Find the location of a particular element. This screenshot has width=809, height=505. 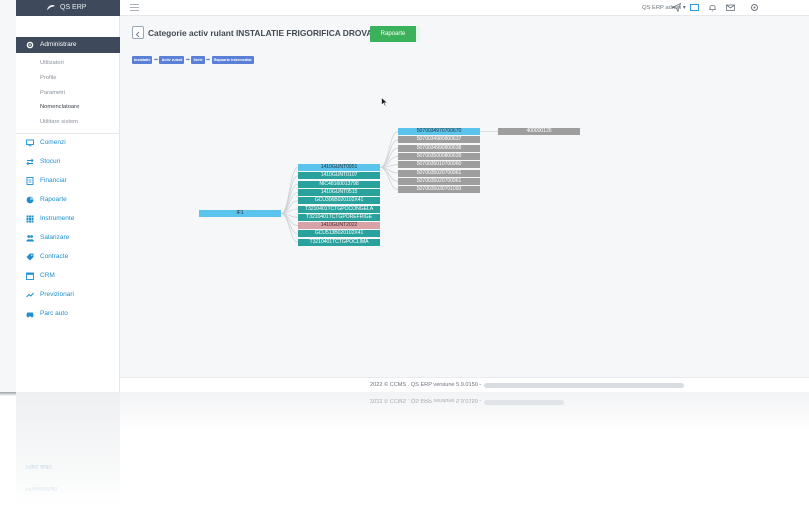

sidebar-subitem-utilizatori: Utilizatori is located at coordinates (52, 63).